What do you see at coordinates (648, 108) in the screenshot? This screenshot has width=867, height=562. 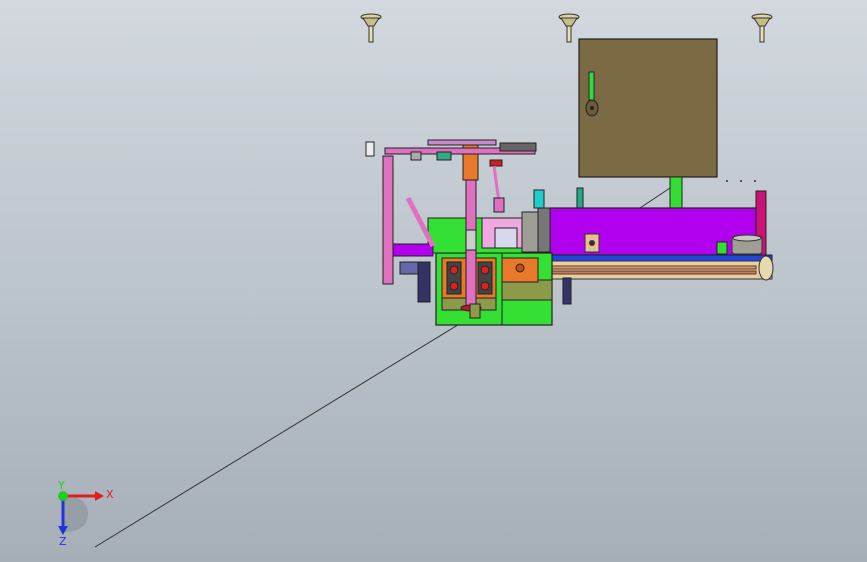 I see `control-cabinet` at bounding box center [648, 108].